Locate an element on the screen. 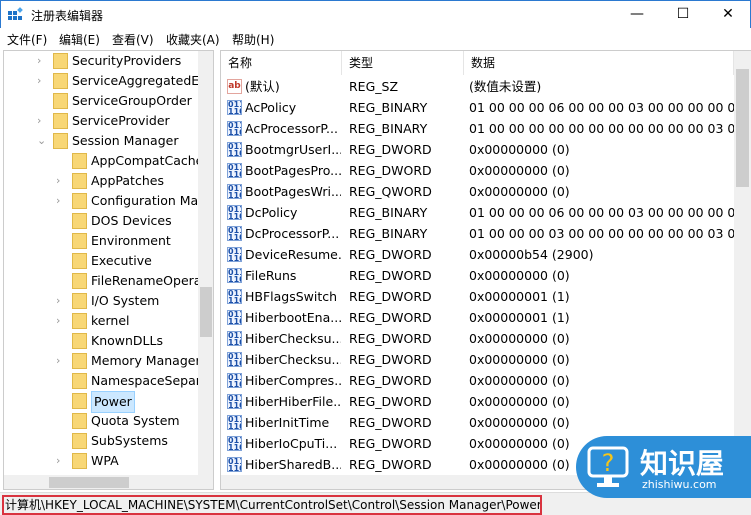  tree-item: Environment is located at coordinates (101, 241).